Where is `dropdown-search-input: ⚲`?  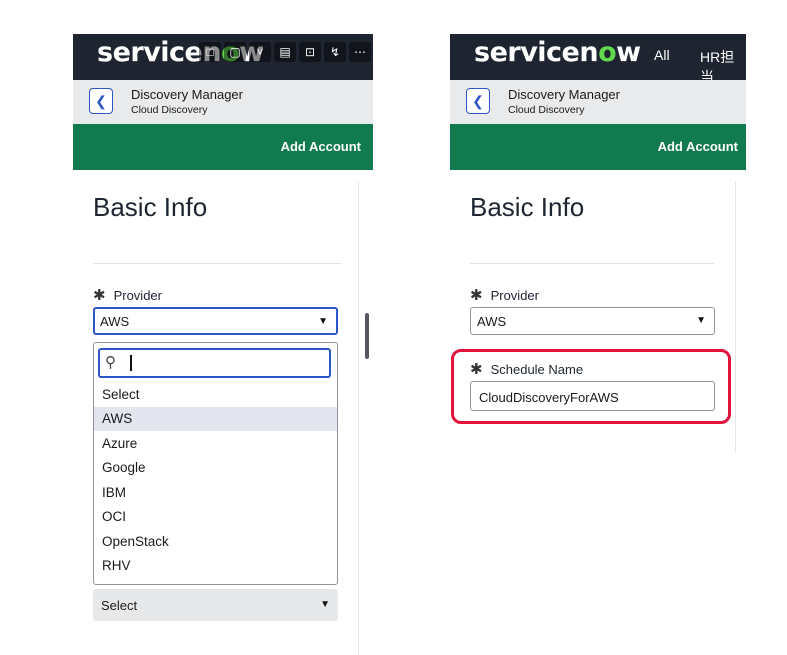
dropdown-search-input: ⚲ is located at coordinates (214, 363).